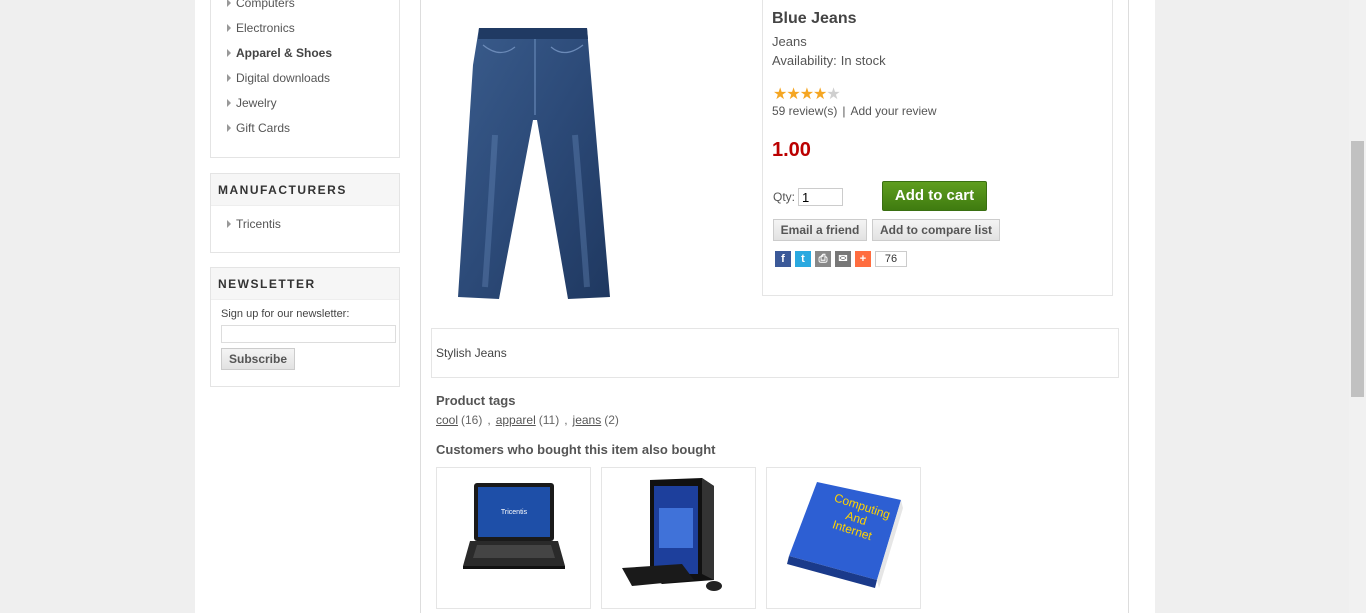 This screenshot has height=613, width=1366. What do you see at coordinates (804, 60) in the screenshot?
I see `availability-label: Availability:` at bounding box center [804, 60].